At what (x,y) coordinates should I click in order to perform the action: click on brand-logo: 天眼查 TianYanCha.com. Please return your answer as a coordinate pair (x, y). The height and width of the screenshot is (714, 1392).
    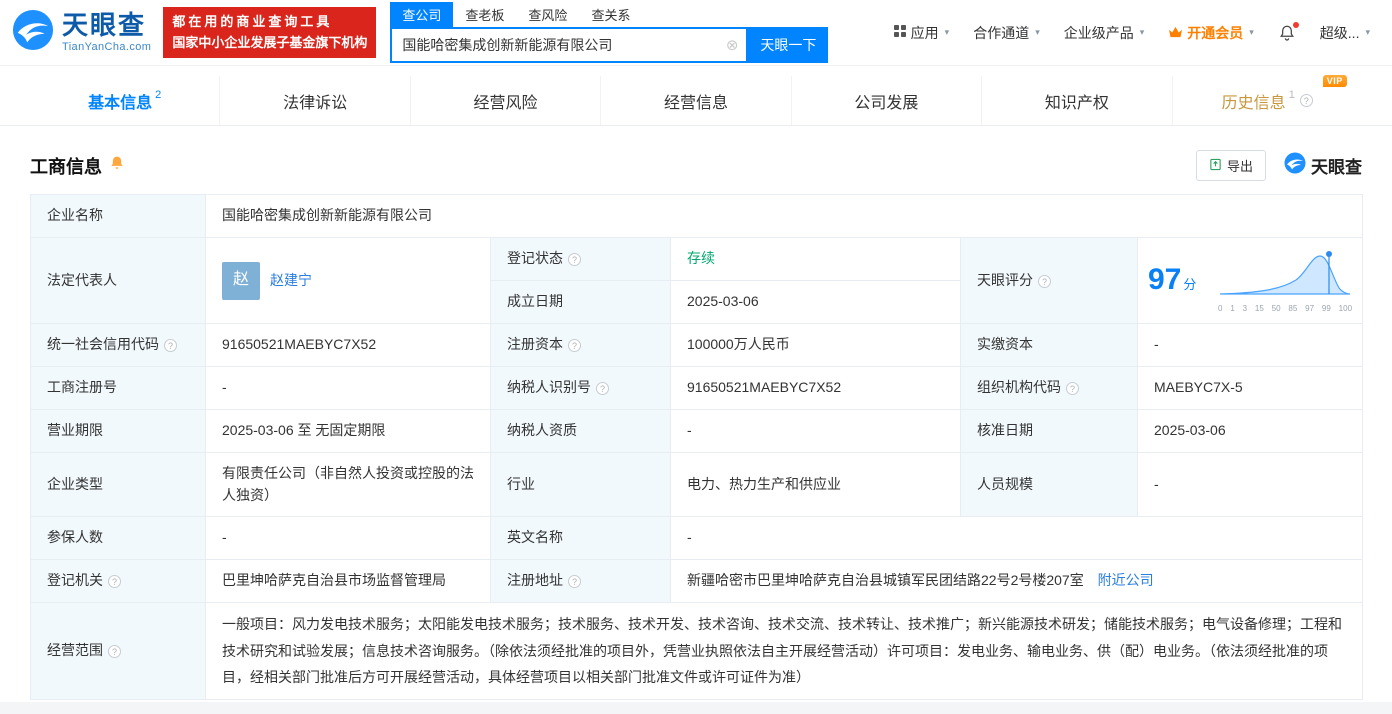
    Looking at the image, I should click on (81, 32).